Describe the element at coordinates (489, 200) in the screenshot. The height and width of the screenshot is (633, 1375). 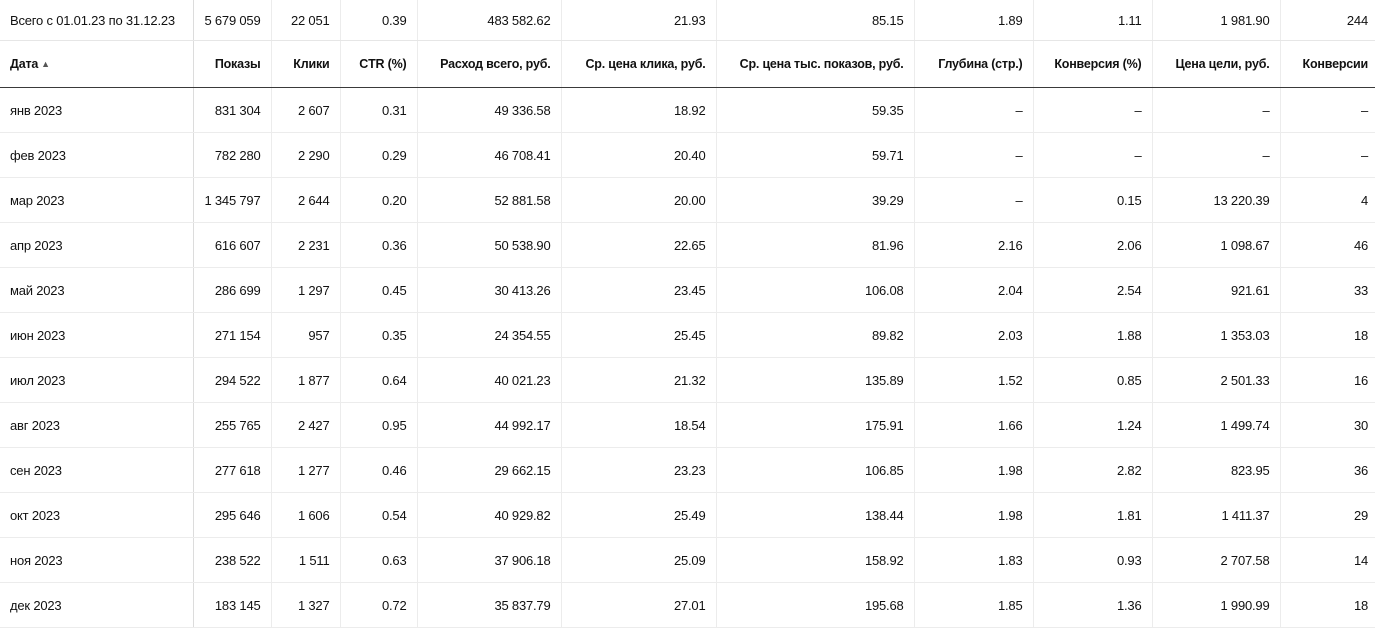
I see `cell-spend-total: 52 881.58` at that location.